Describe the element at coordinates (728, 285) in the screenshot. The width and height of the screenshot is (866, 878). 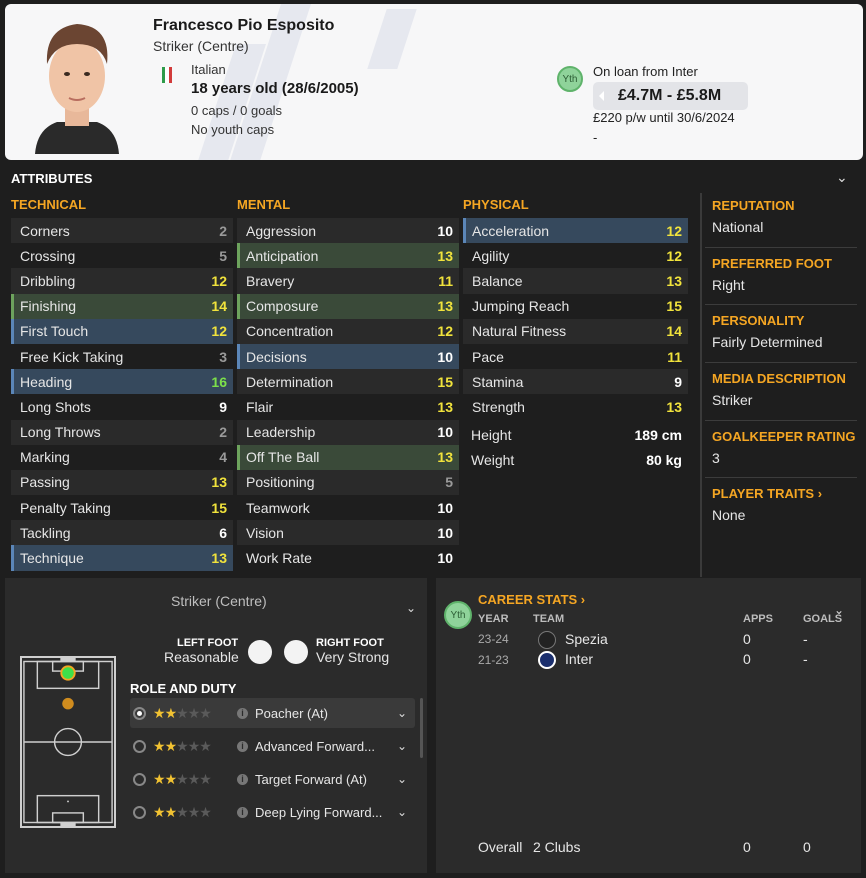
I see `preferred-foot-value: Right` at that location.